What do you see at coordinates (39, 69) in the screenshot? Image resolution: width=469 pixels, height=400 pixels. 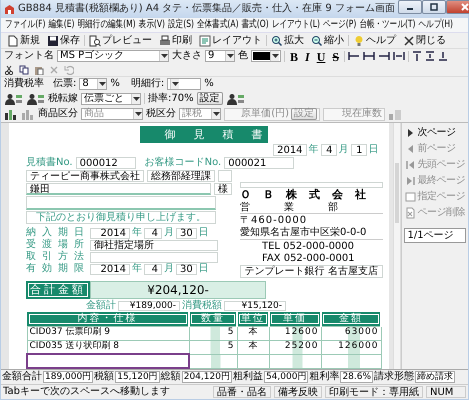 I see `paste-icon` at bounding box center [39, 69].